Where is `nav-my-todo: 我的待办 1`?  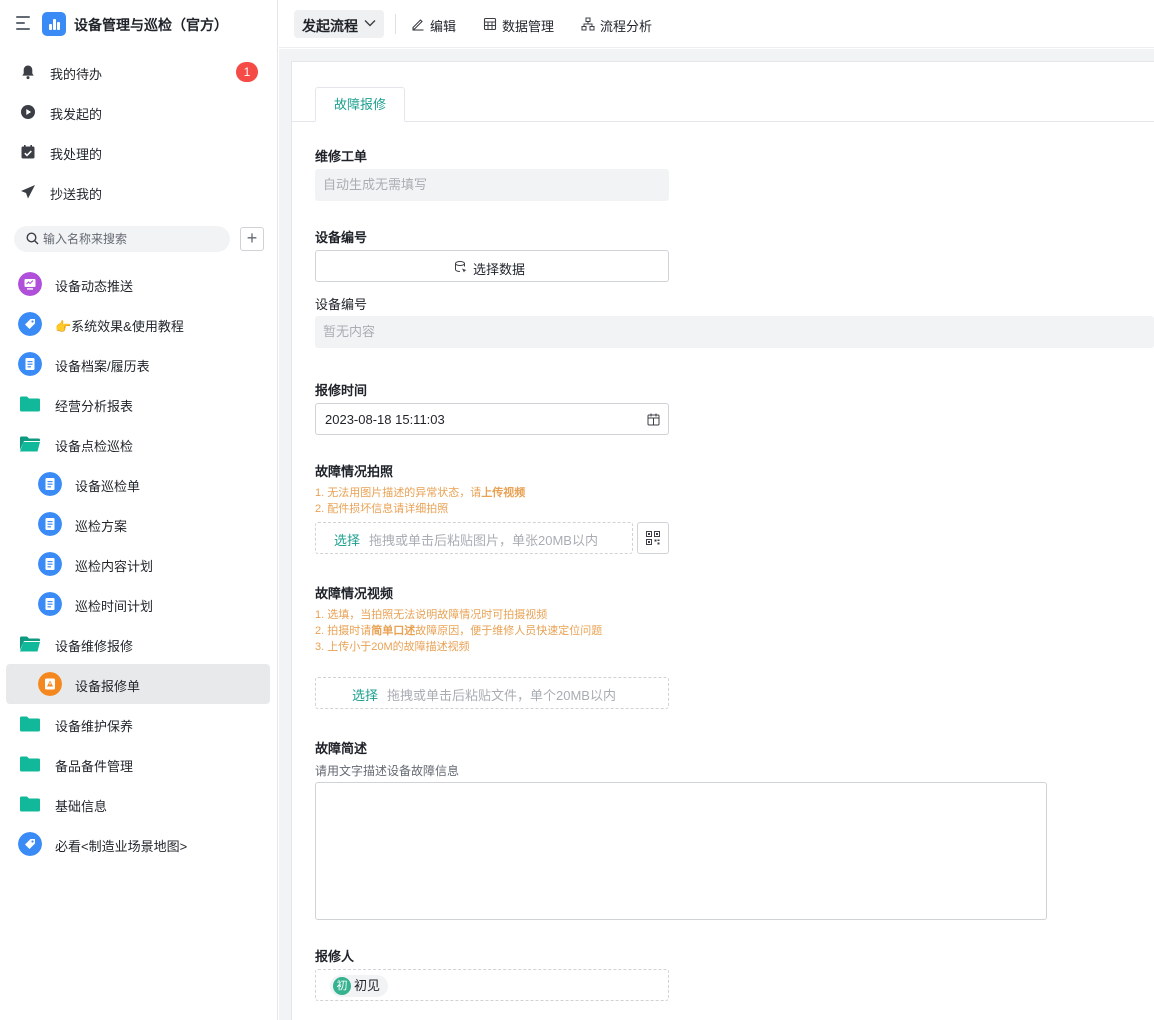 nav-my-todo: 我的待办 1 is located at coordinates (138, 72).